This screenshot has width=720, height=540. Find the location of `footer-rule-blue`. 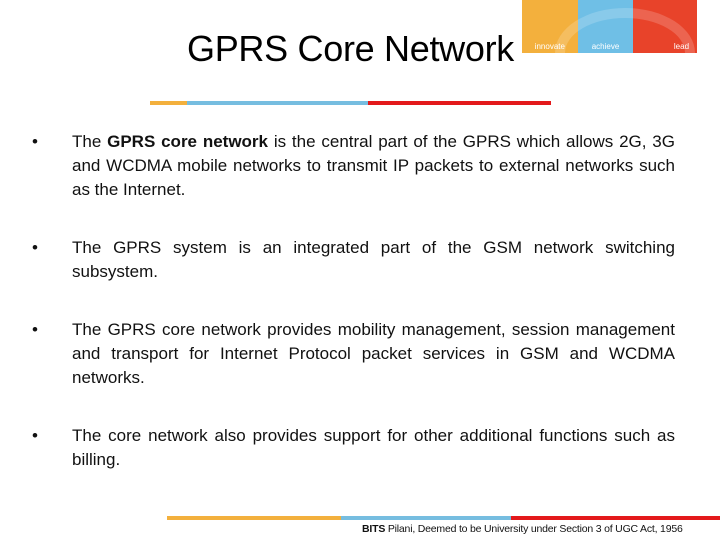

footer-rule-blue is located at coordinates (426, 518).